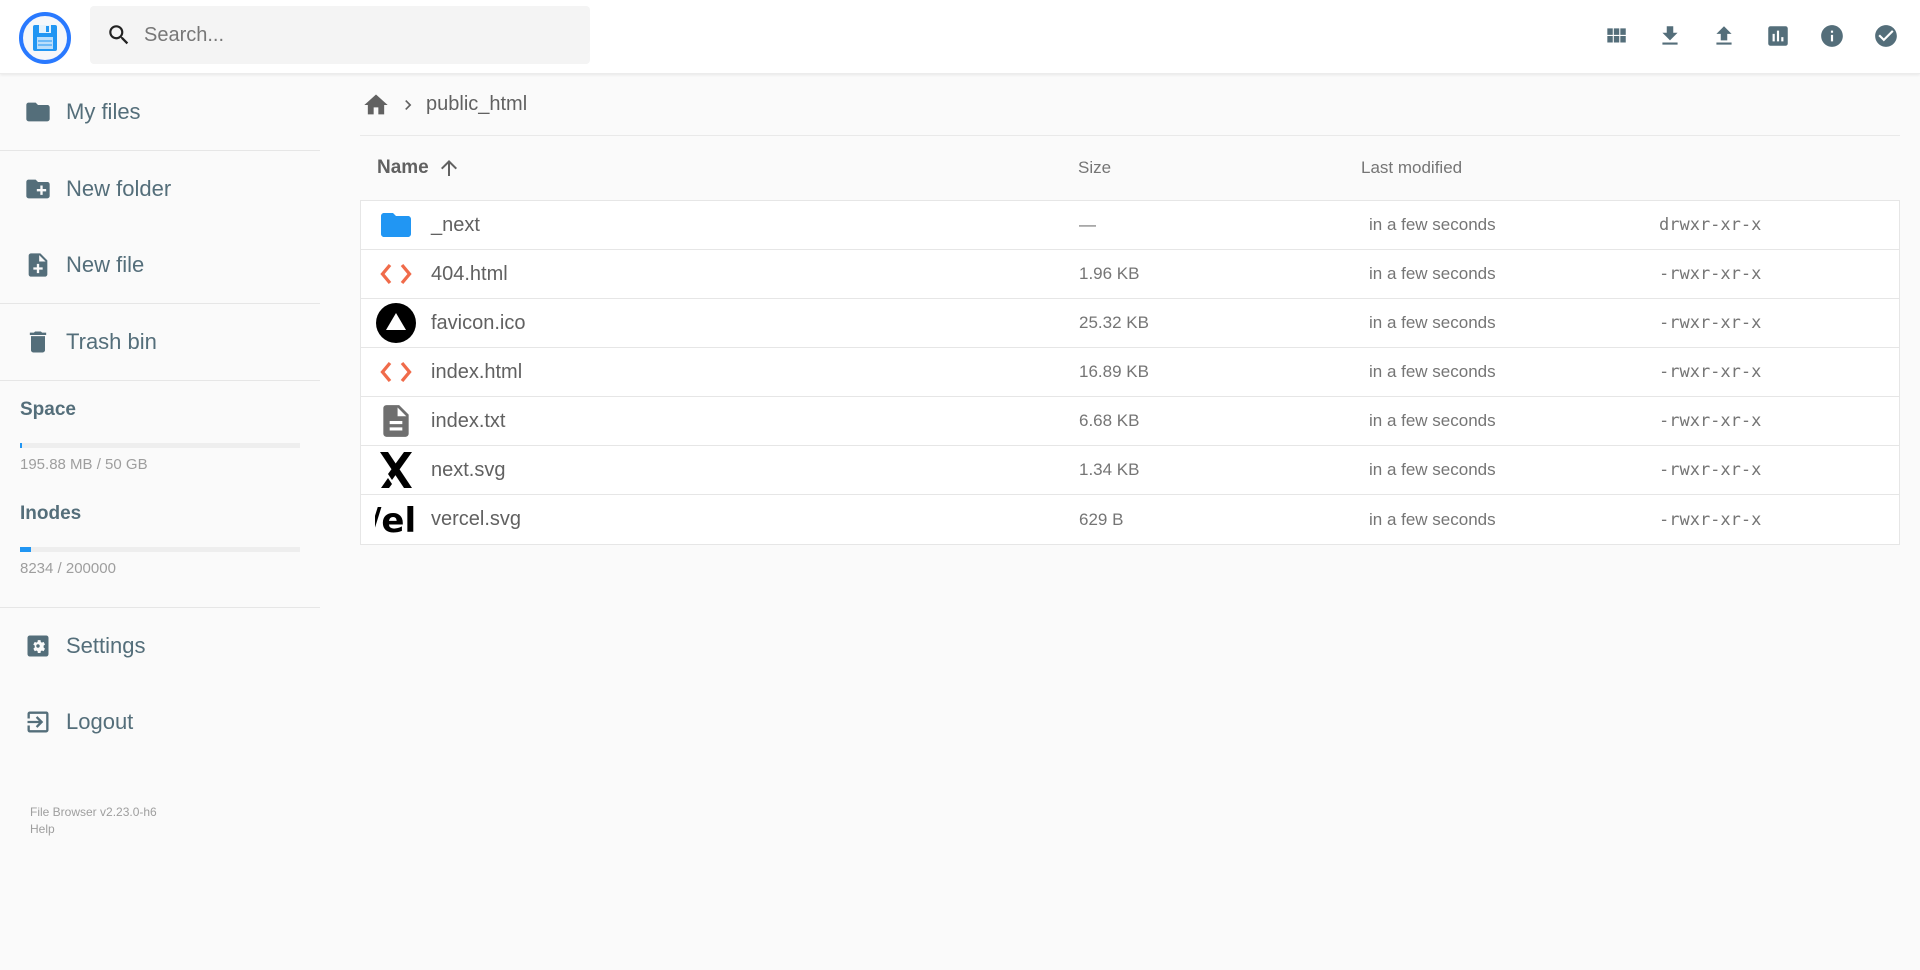  I want to click on settings-icon, so click(38, 646).